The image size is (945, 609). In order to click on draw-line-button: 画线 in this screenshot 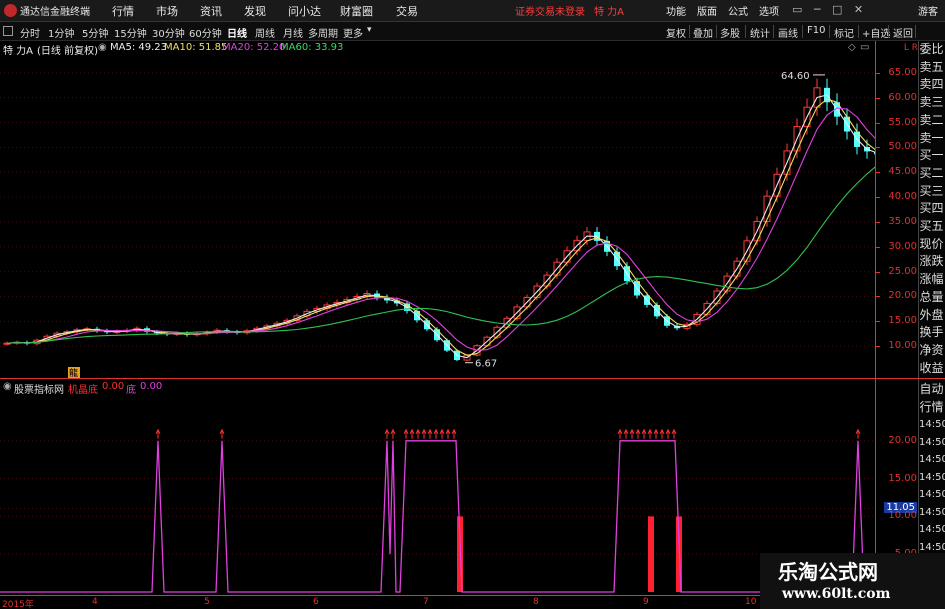, I will do `click(788, 32)`.